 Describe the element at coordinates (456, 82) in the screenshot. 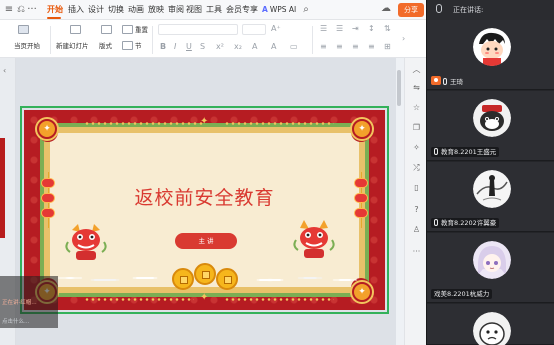

I see `participant-name-text: 王琦` at that location.